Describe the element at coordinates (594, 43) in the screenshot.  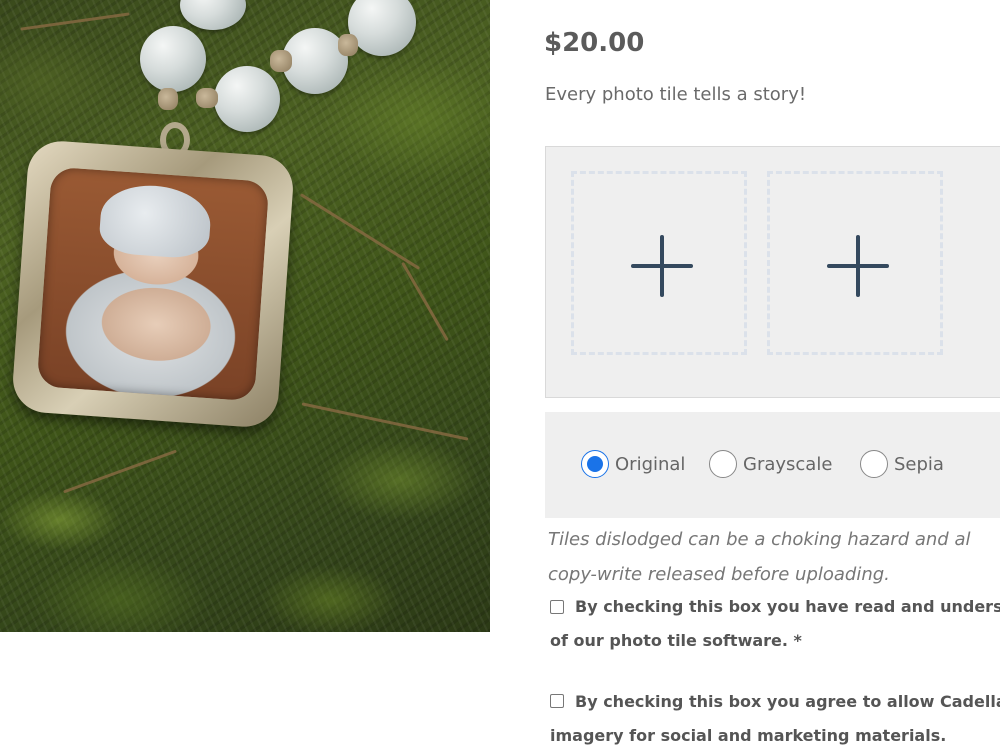
I see `product-price: $20.00` at that location.